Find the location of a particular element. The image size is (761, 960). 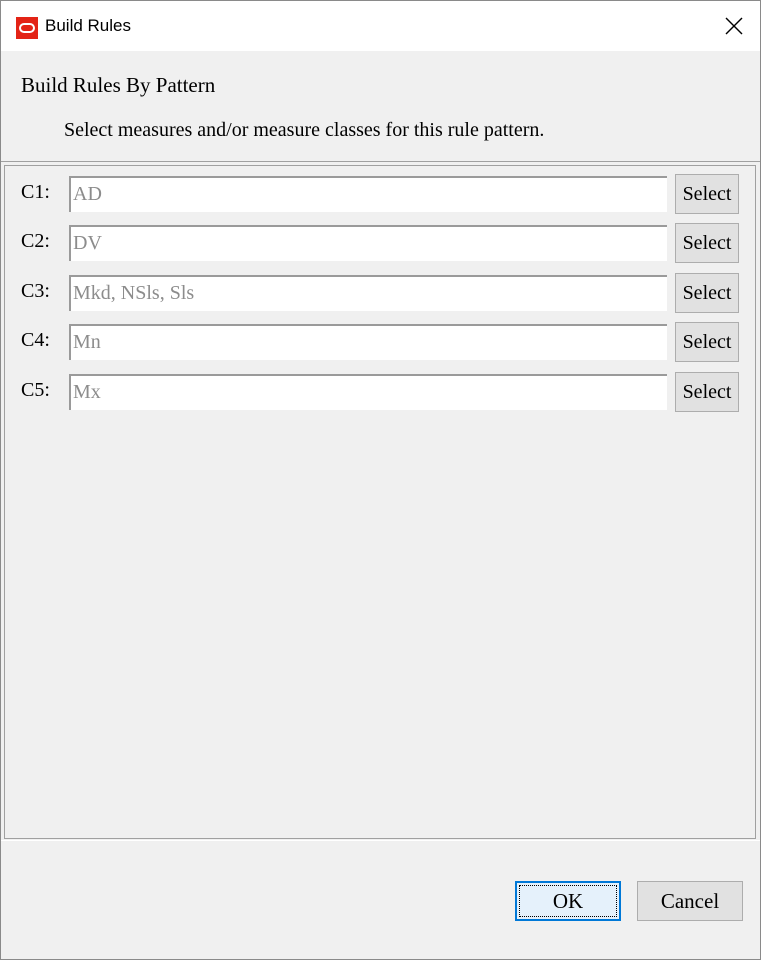

focus-ring is located at coordinates (568, 901).